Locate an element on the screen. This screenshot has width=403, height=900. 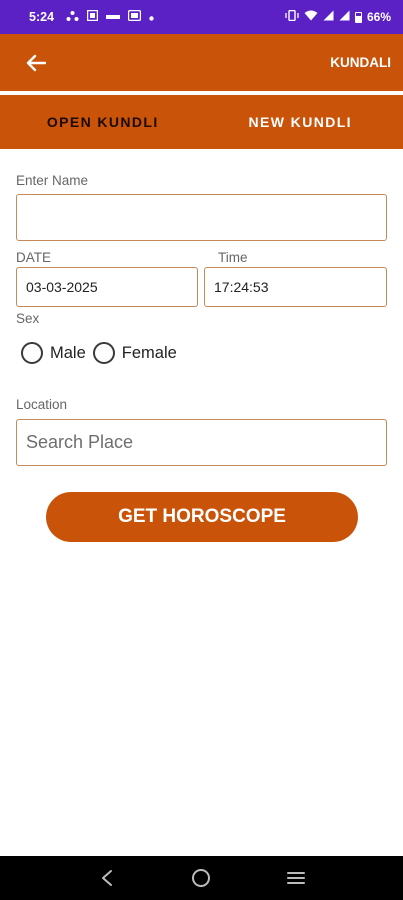
recents-nav-button is located at coordinates (296, 878).